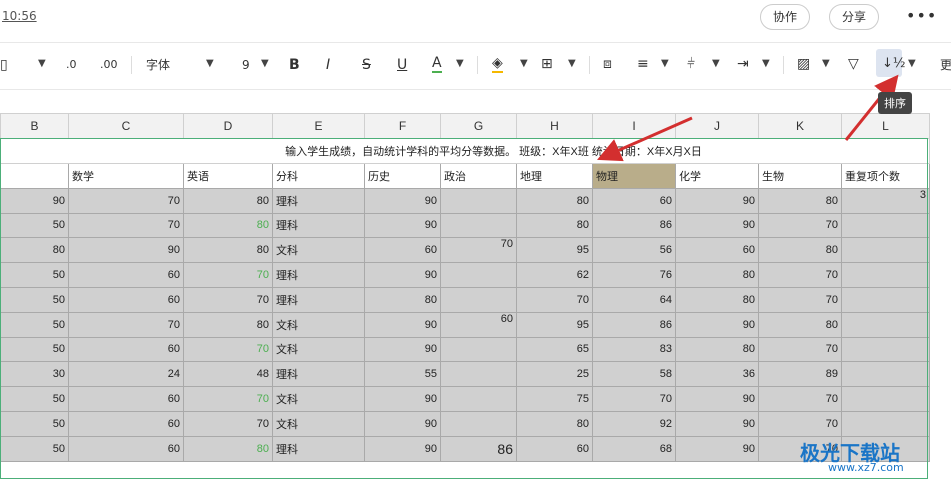 This screenshot has width=951, height=485. Describe the element at coordinates (437, 64) in the screenshot. I see `font-color-button: A` at that location.